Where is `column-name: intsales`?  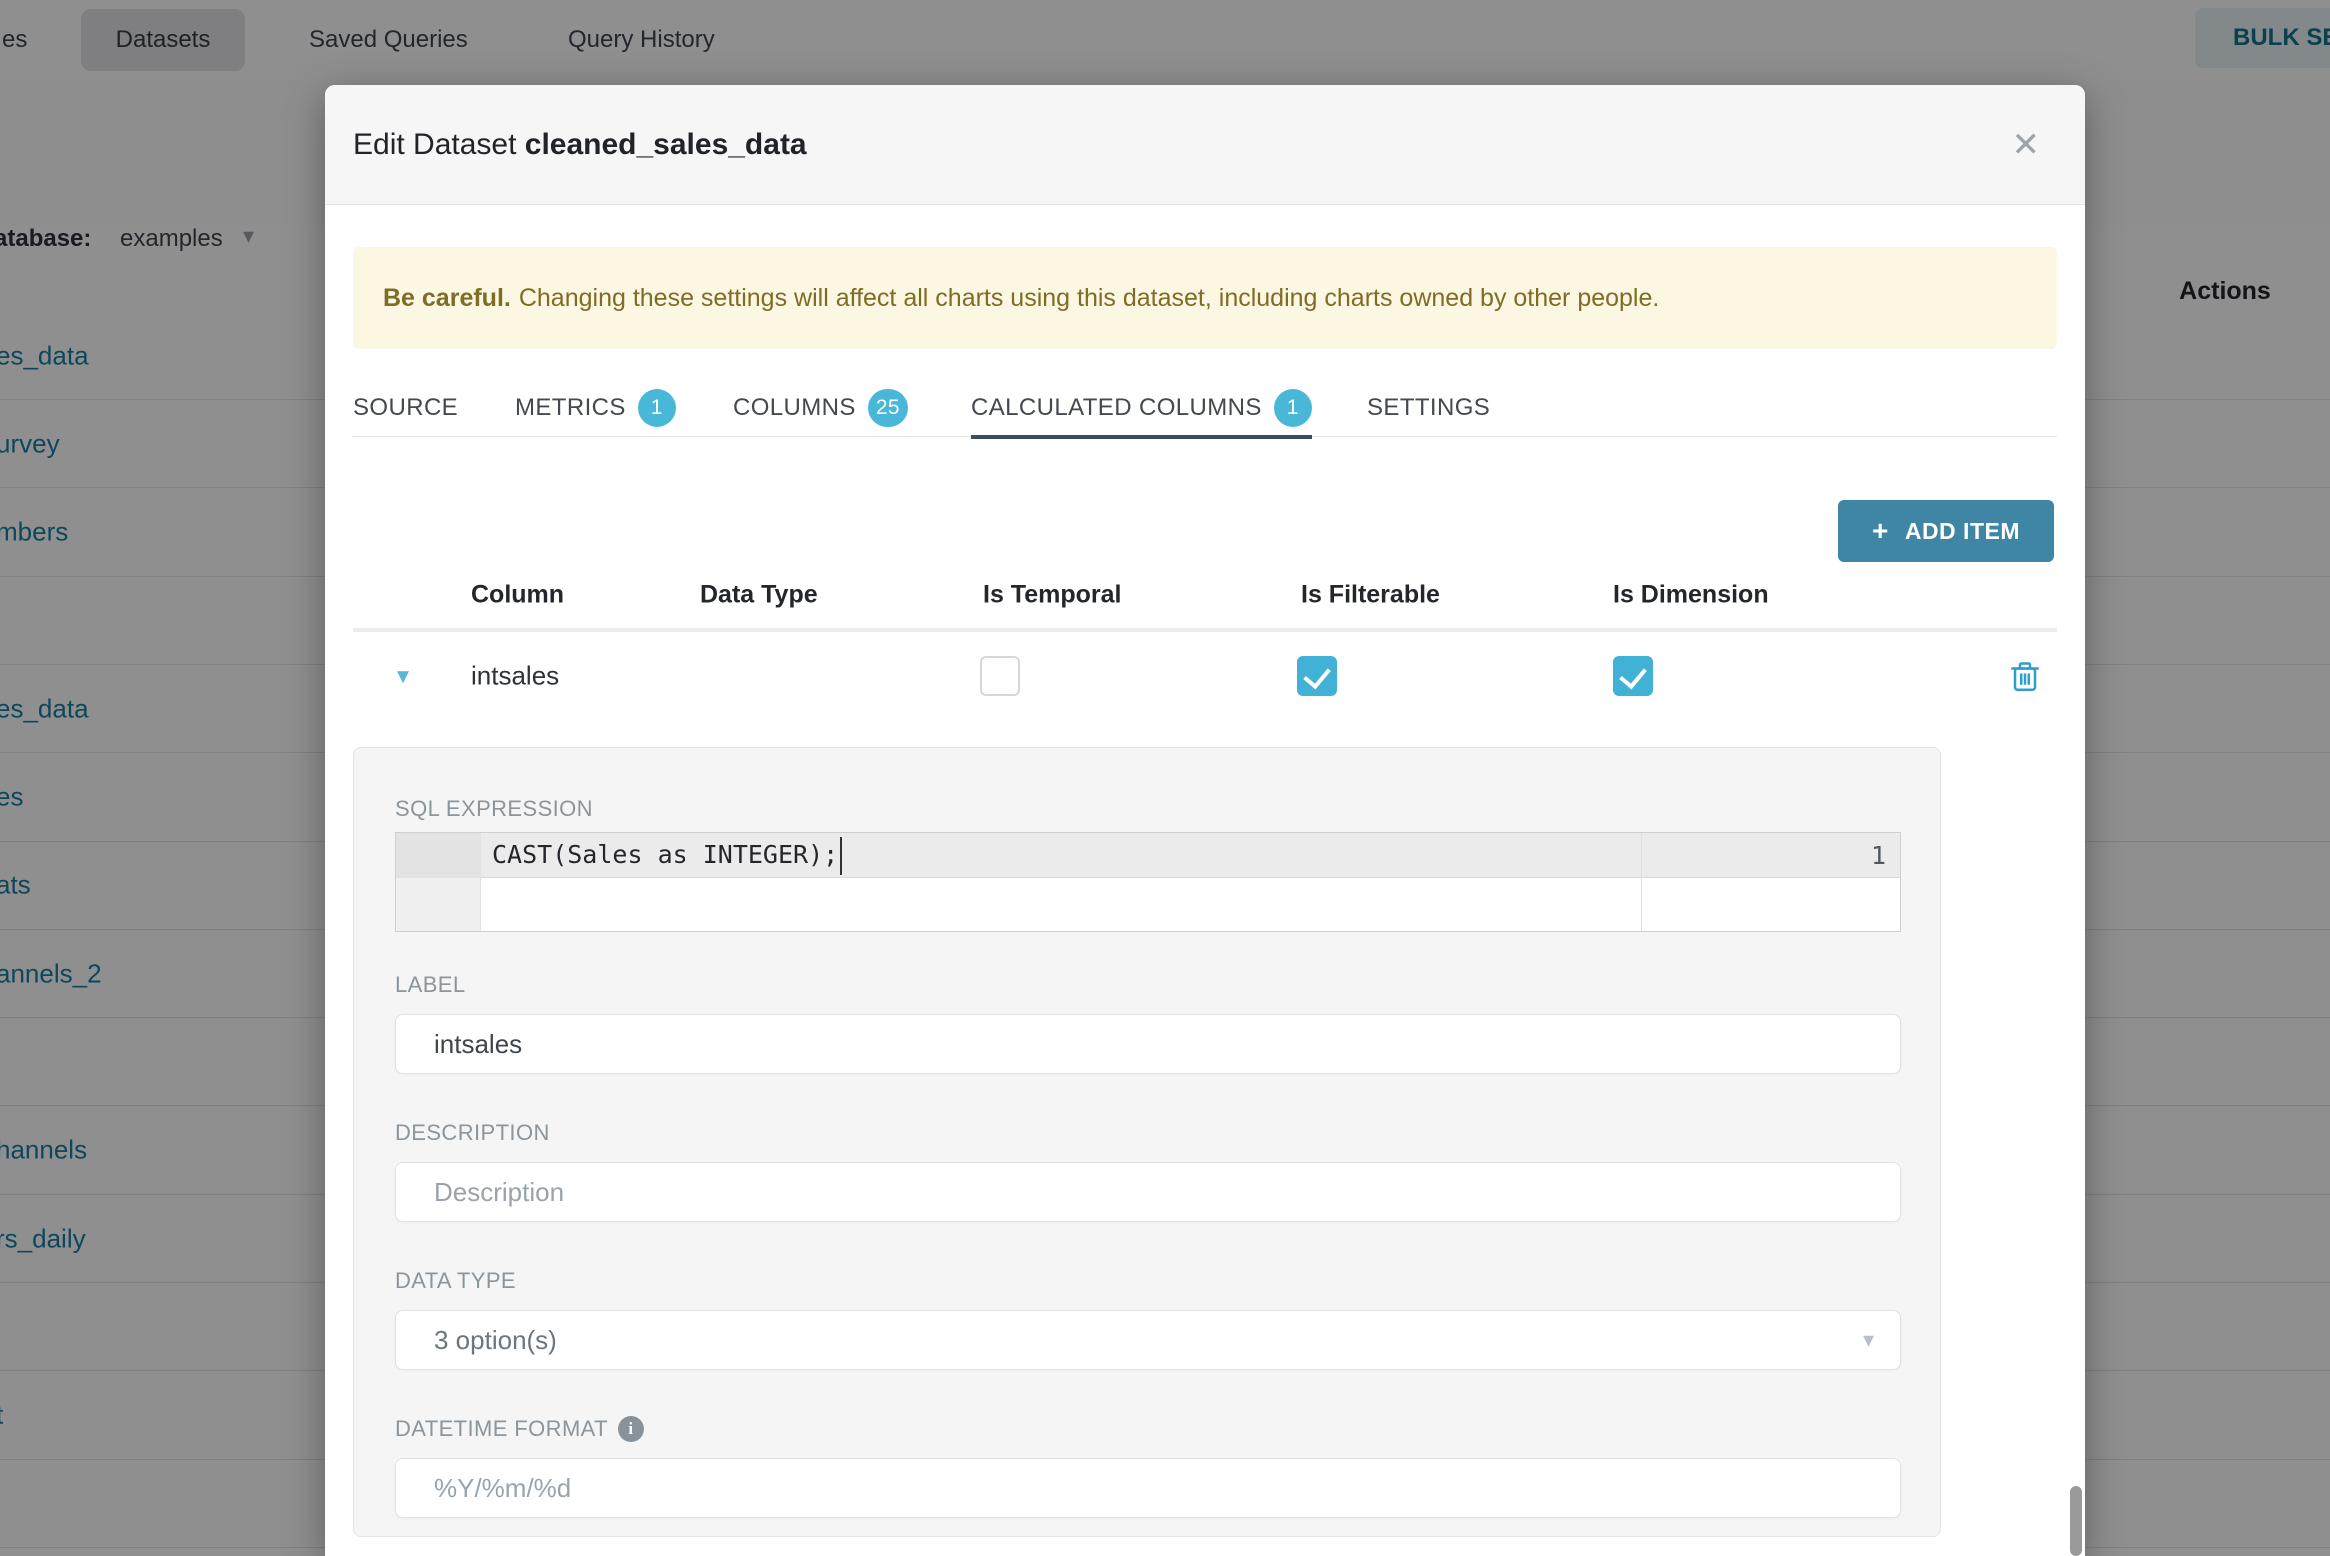
column-name: intsales is located at coordinates (515, 675).